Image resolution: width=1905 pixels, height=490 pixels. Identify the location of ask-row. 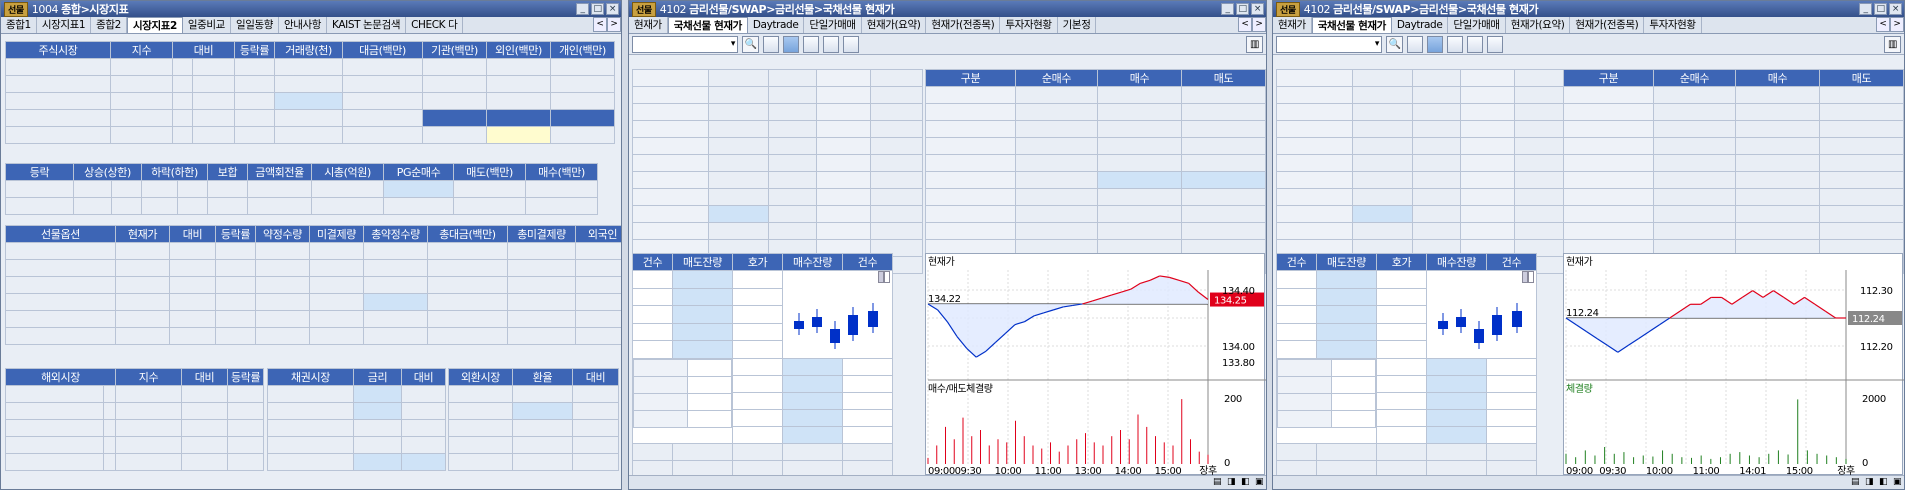
(762, 314).